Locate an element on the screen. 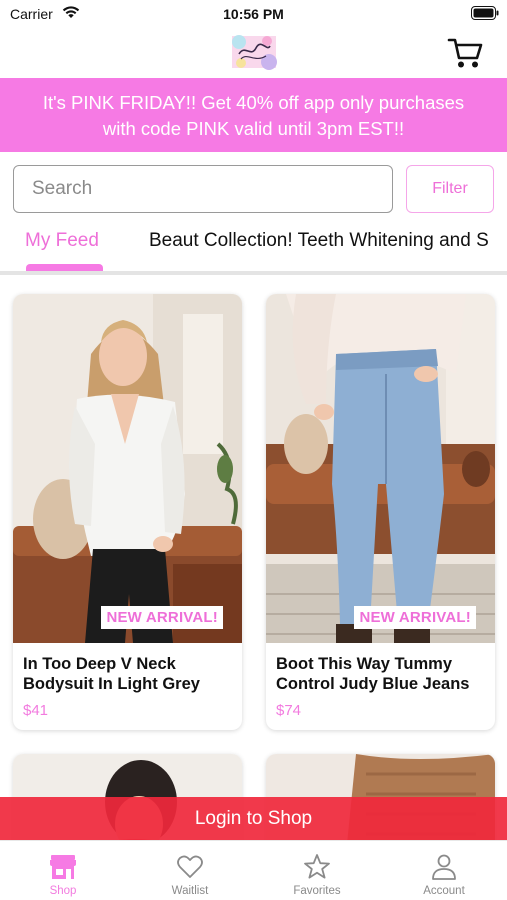 This screenshot has width=507, height=900. star-icon is located at coordinates (317, 867).